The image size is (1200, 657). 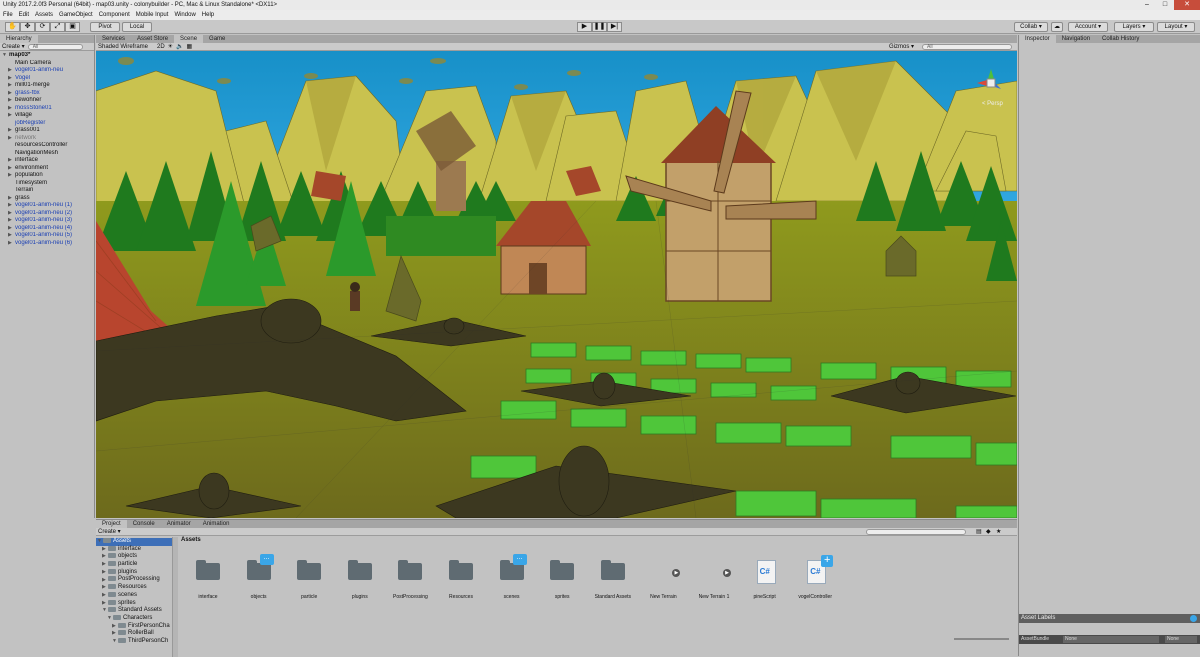 I want to click on gizmos-dropdown: Gizmos ▾, so click(x=901, y=46).